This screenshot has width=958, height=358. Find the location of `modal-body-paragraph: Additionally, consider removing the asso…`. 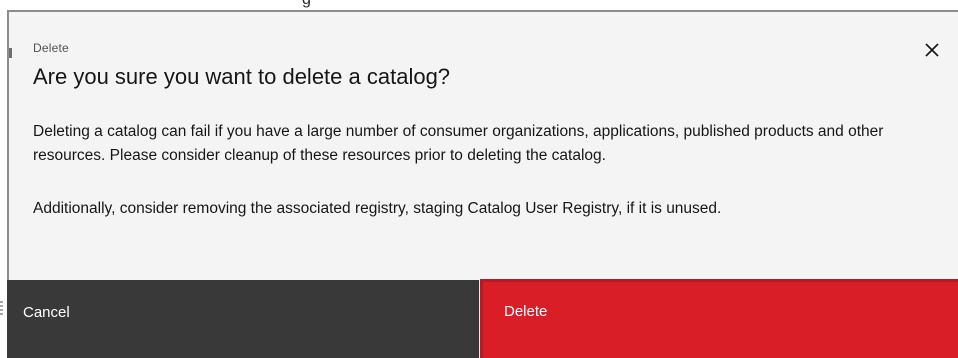

modal-body-paragraph: Additionally, consider removing the asso… is located at coordinates (377, 208).